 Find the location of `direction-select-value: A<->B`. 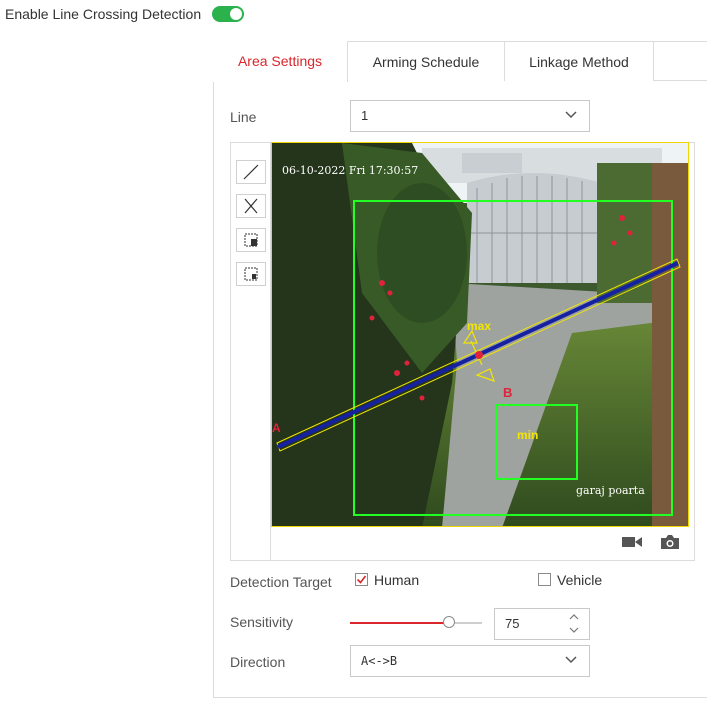

direction-select-value: A<->B is located at coordinates (379, 661).